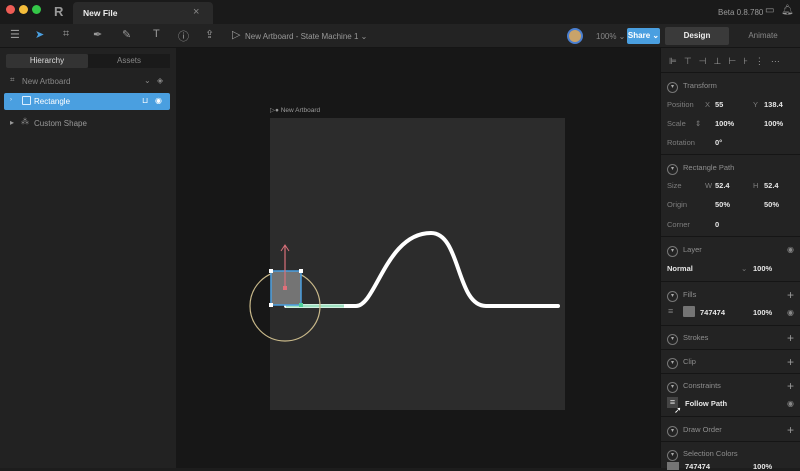  Describe the element at coordinates (787, 10) in the screenshot. I see `notification-bell-icon: 🔔︎` at that location.